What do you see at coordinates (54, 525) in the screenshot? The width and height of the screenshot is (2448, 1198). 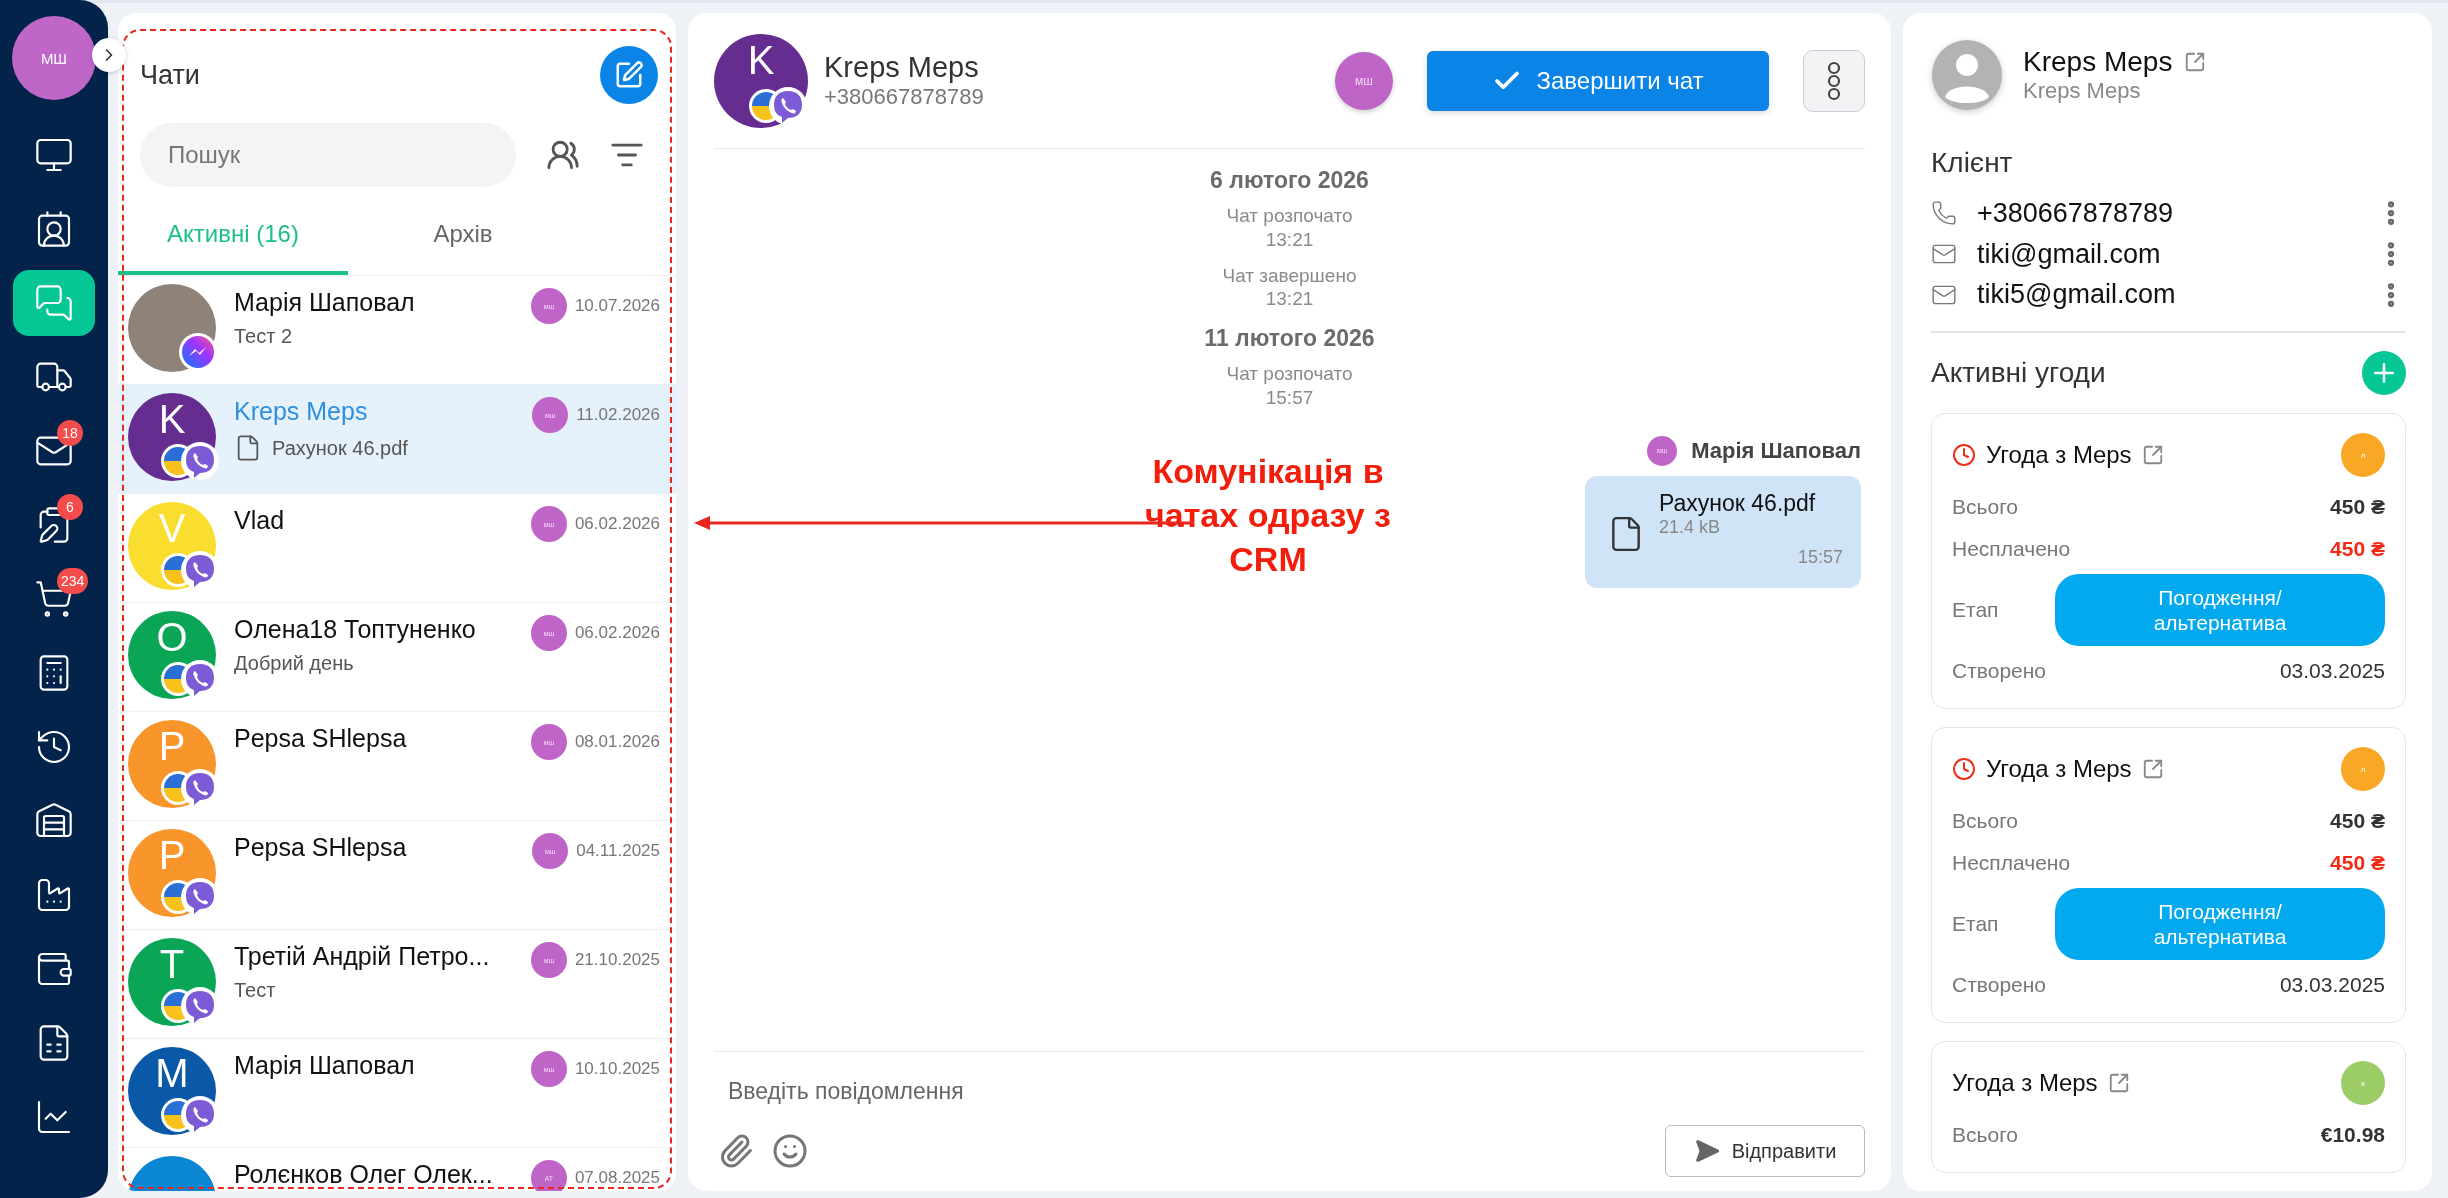 I see `tasks-nav-button: 6` at bounding box center [54, 525].